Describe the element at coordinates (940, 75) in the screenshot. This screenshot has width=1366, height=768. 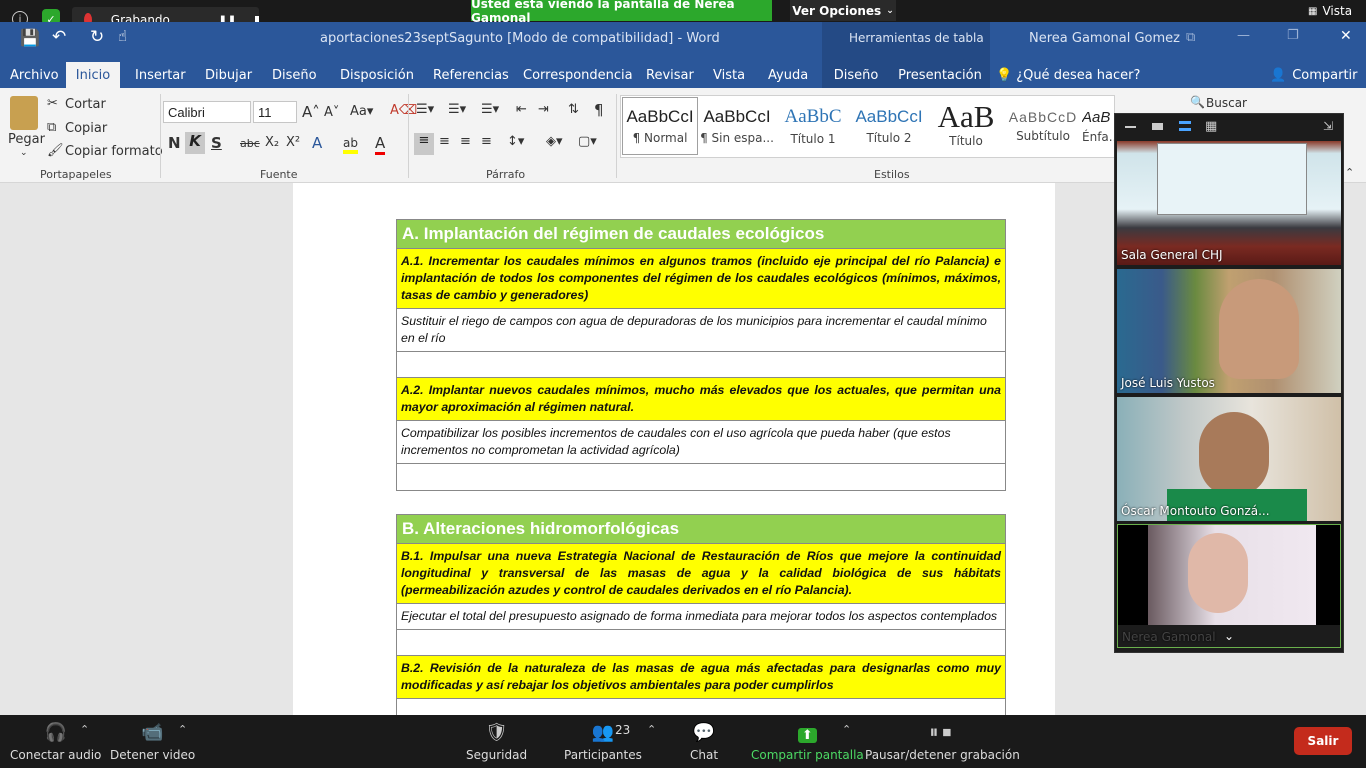
I see `tab-presentacion: Presentación` at that location.